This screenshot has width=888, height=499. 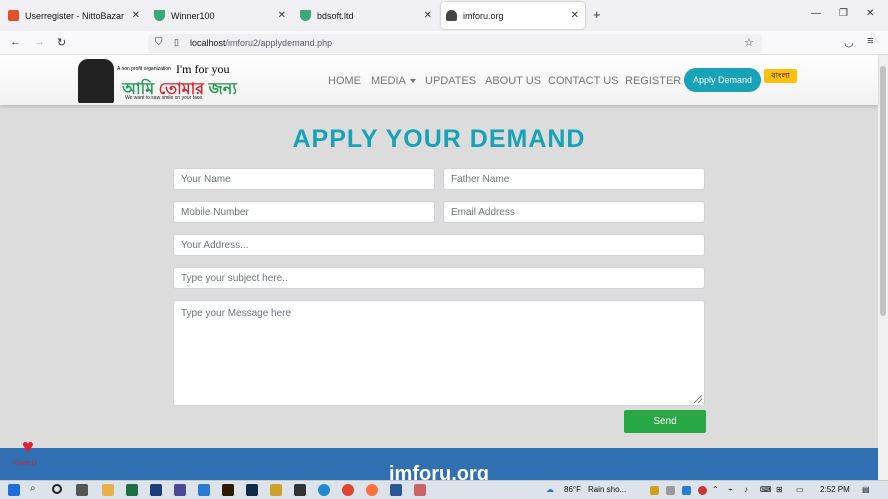 I want to click on task-view-icon, so click(x=82, y=490).